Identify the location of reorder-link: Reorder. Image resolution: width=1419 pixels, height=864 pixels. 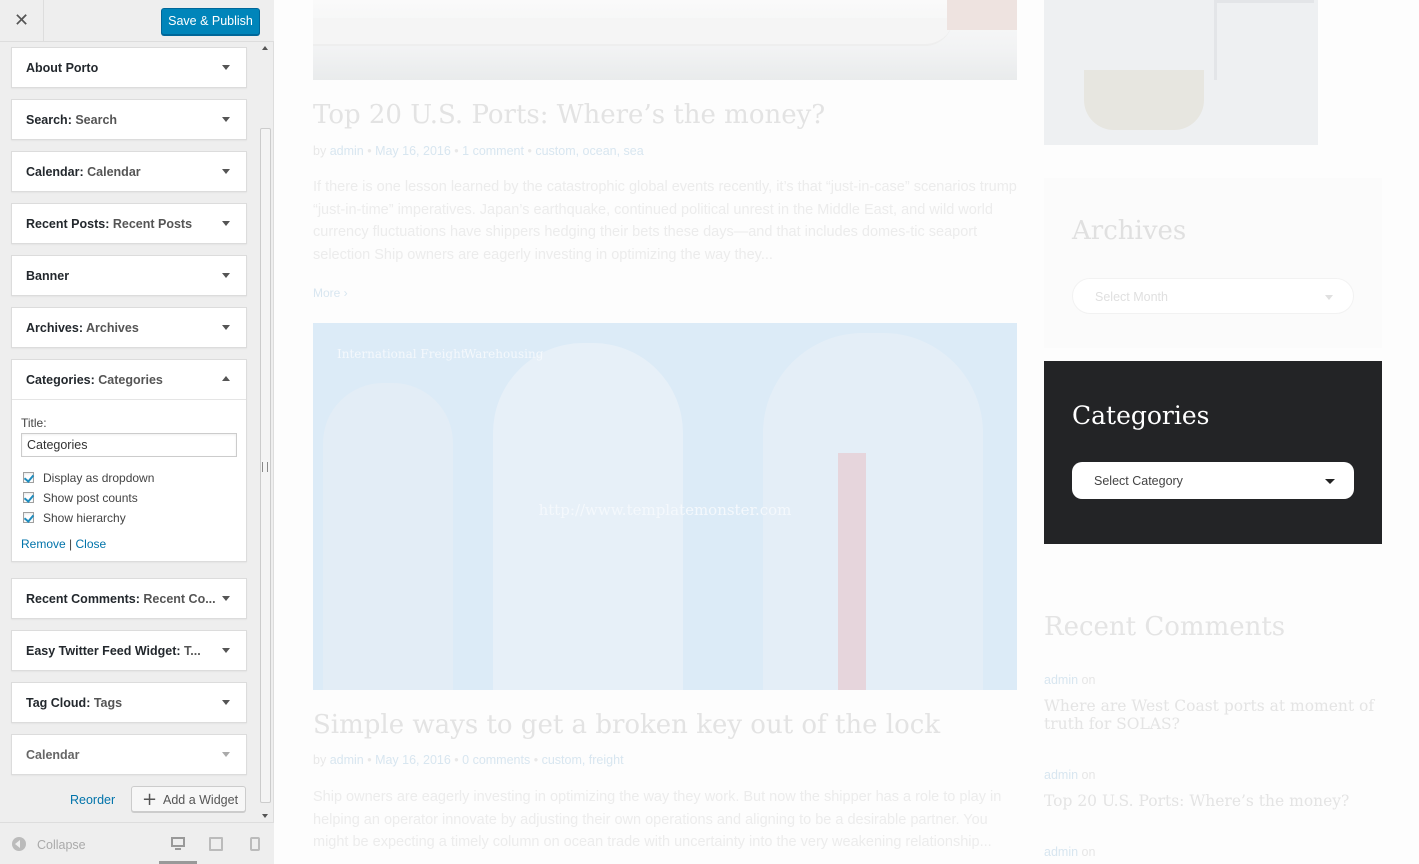
(92, 800).